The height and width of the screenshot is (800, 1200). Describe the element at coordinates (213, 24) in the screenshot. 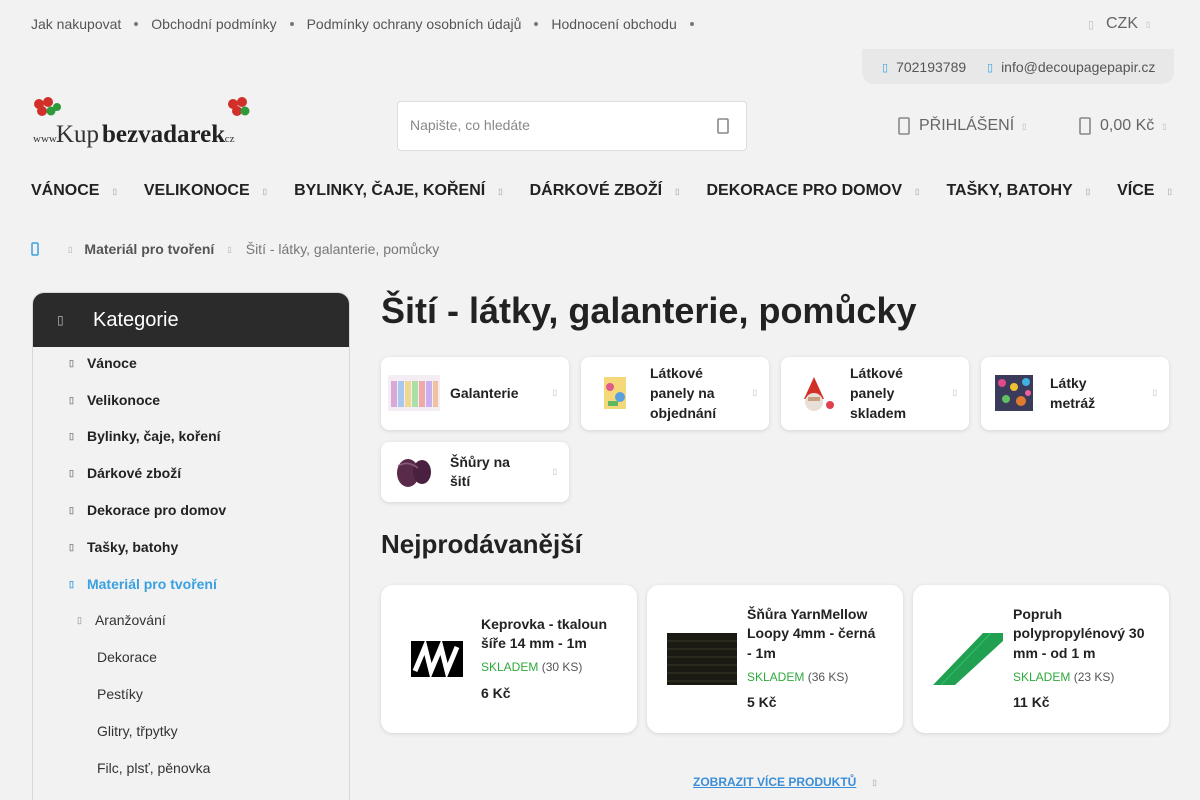

I see `link-terms: Obchodní podmínky` at that location.